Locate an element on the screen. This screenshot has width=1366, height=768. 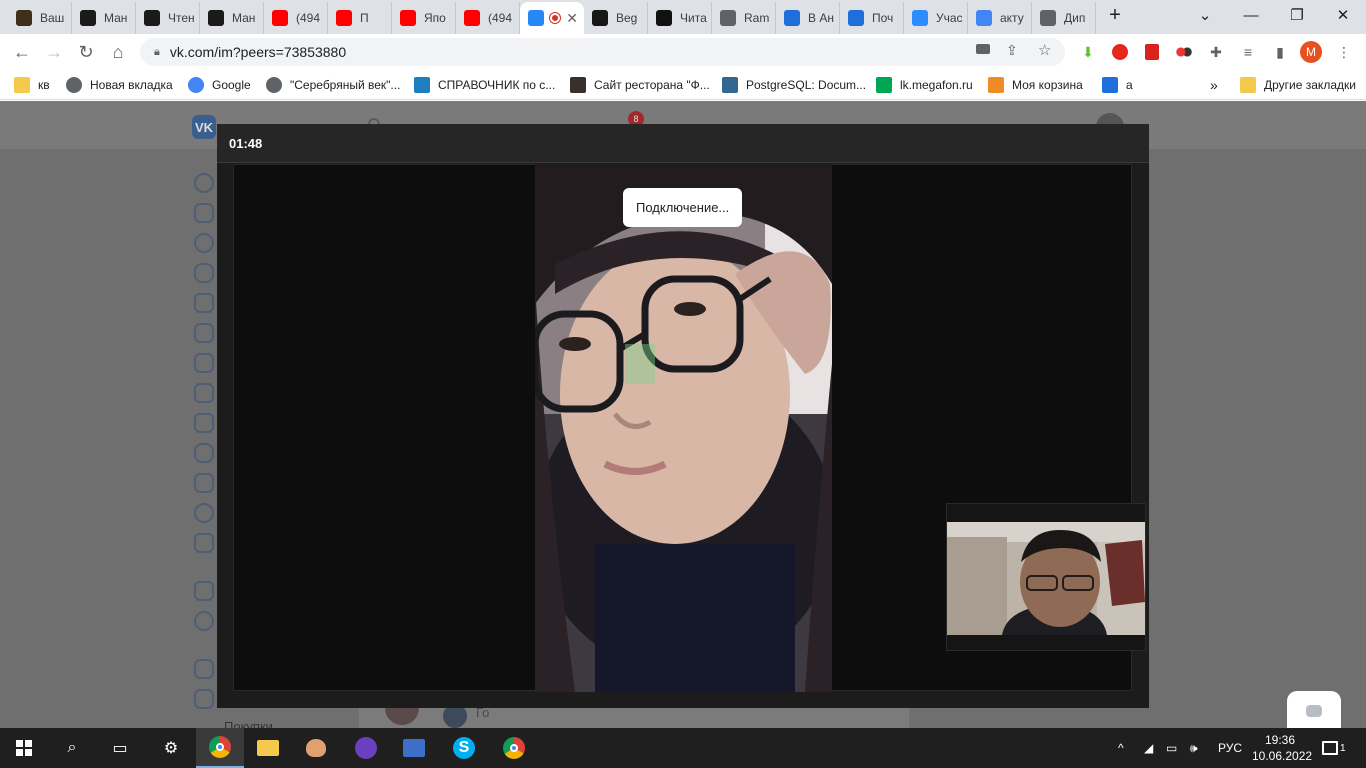
friends-nav-icon is located at coordinates (204, 303).